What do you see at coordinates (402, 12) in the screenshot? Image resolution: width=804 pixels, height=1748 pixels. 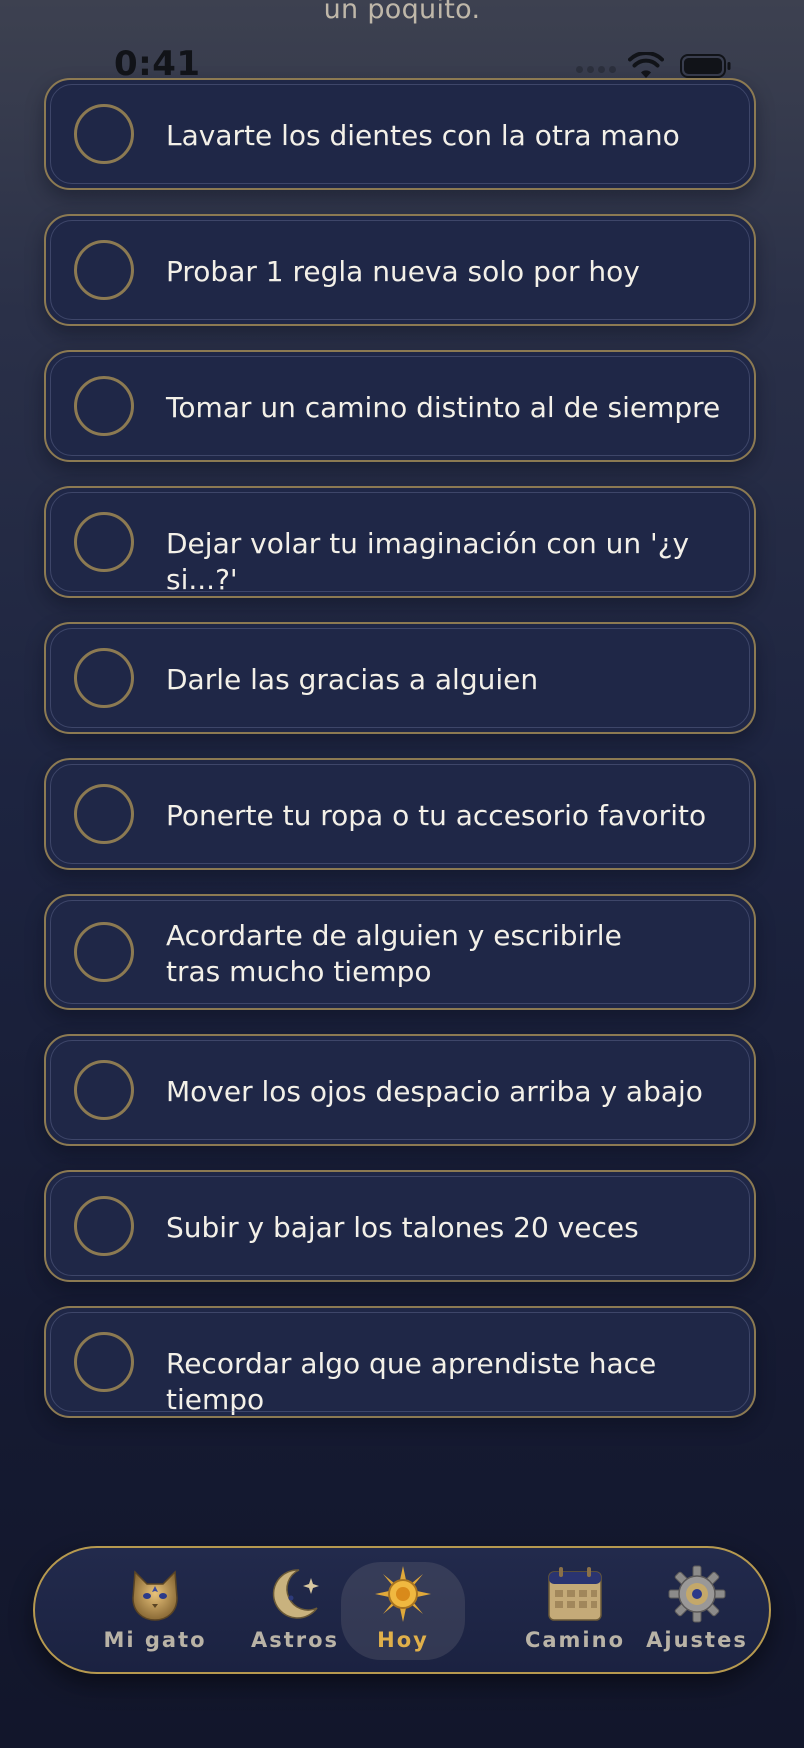 I see `header-faded-text: un poquito.` at bounding box center [402, 12].